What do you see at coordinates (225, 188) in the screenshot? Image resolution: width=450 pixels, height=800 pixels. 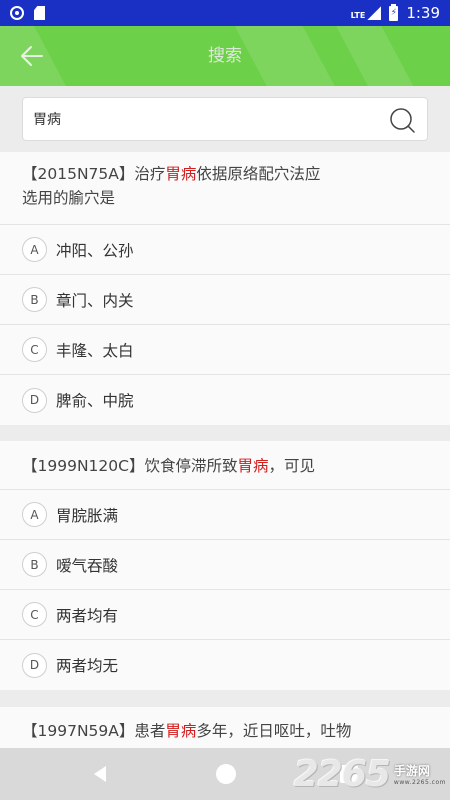 I see `question-text: 【2015N75A】治疗胃病依据原络配穴法应 选用的腧穴是` at bounding box center [225, 188].